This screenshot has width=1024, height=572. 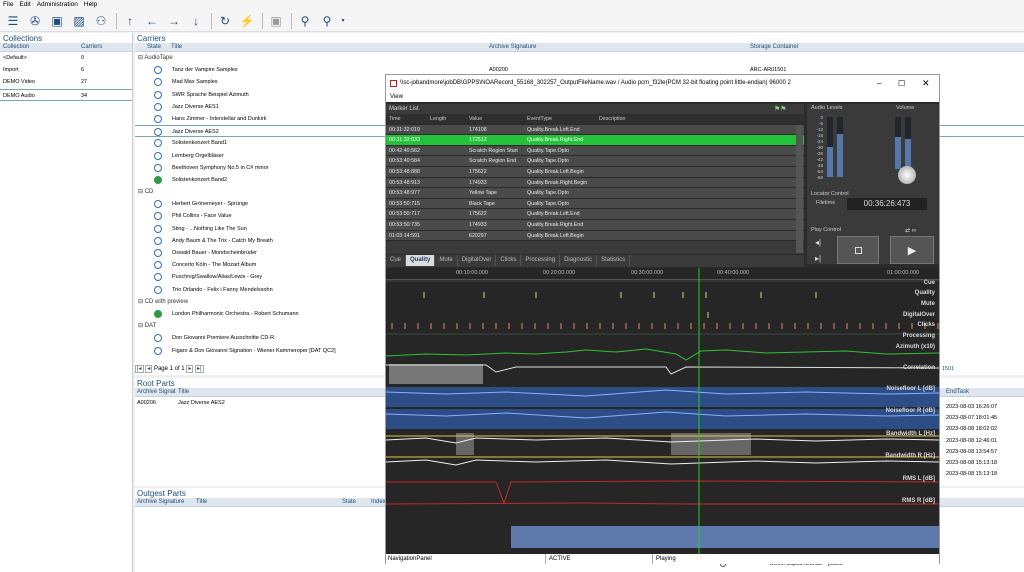 What do you see at coordinates (509, 260) in the screenshot?
I see `tab-clicks: Clicks` at bounding box center [509, 260].